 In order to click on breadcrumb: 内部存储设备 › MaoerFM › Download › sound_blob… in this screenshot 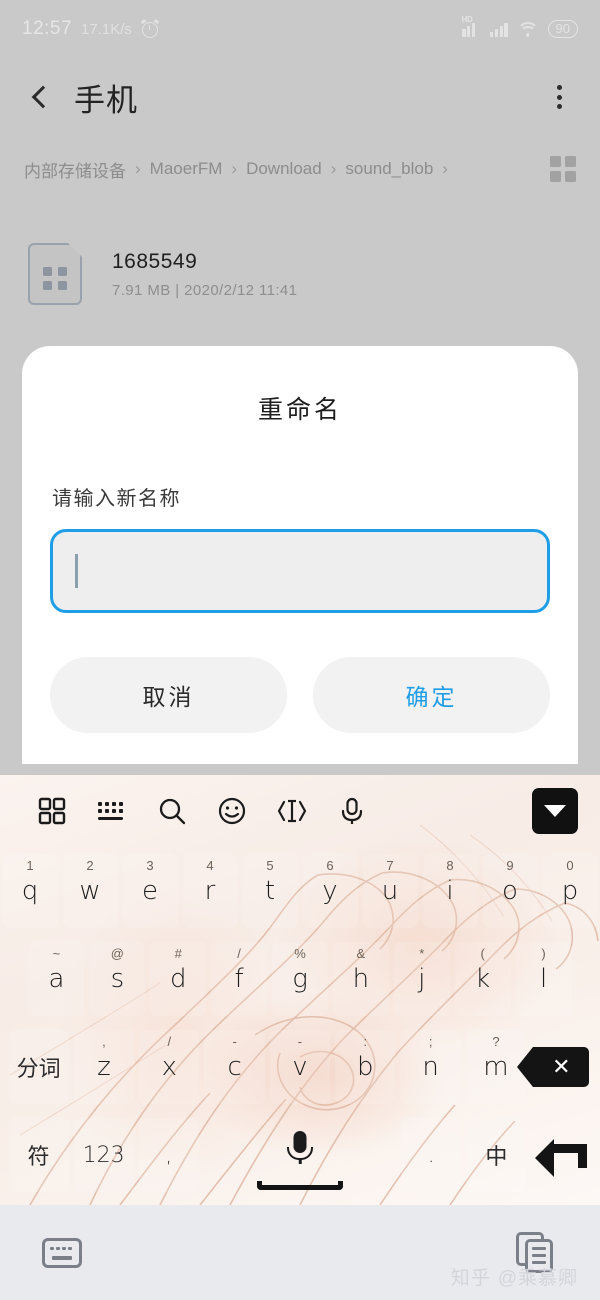, I will do `click(300, 169)`.